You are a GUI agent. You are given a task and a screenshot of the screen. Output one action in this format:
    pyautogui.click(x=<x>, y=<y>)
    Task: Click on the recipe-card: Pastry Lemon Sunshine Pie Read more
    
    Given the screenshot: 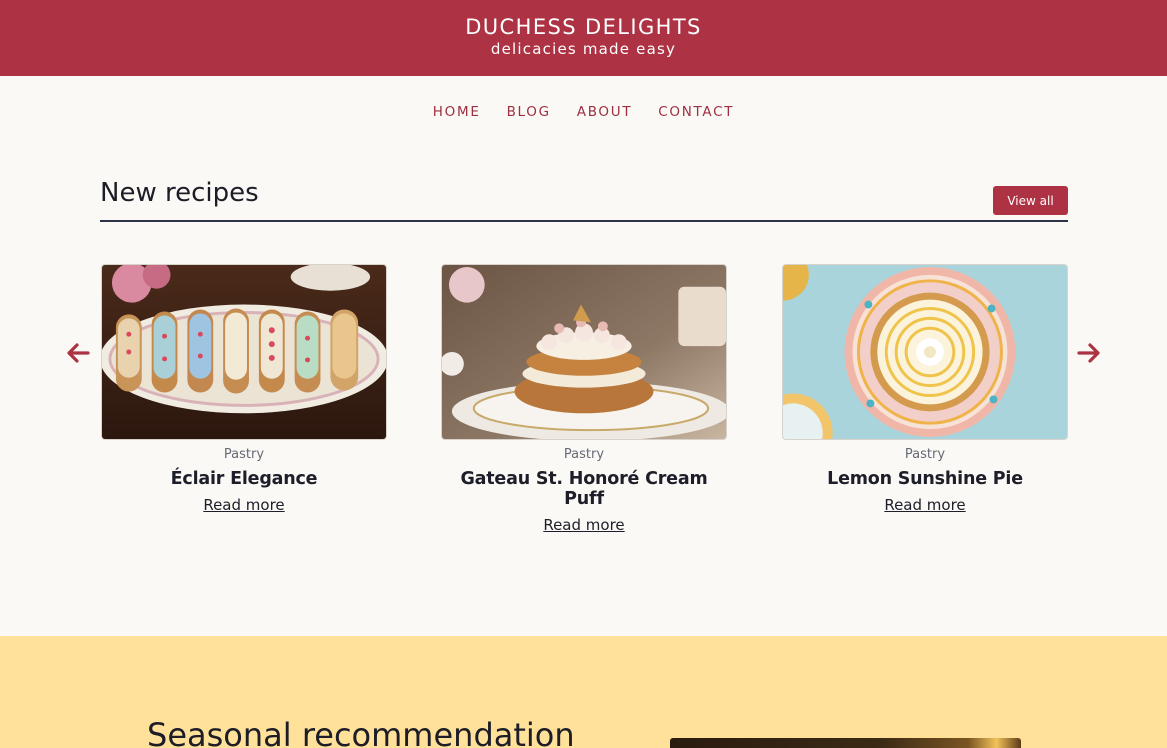 What is the action you would take?
    pyautogui.click(x=925, y=389)
    